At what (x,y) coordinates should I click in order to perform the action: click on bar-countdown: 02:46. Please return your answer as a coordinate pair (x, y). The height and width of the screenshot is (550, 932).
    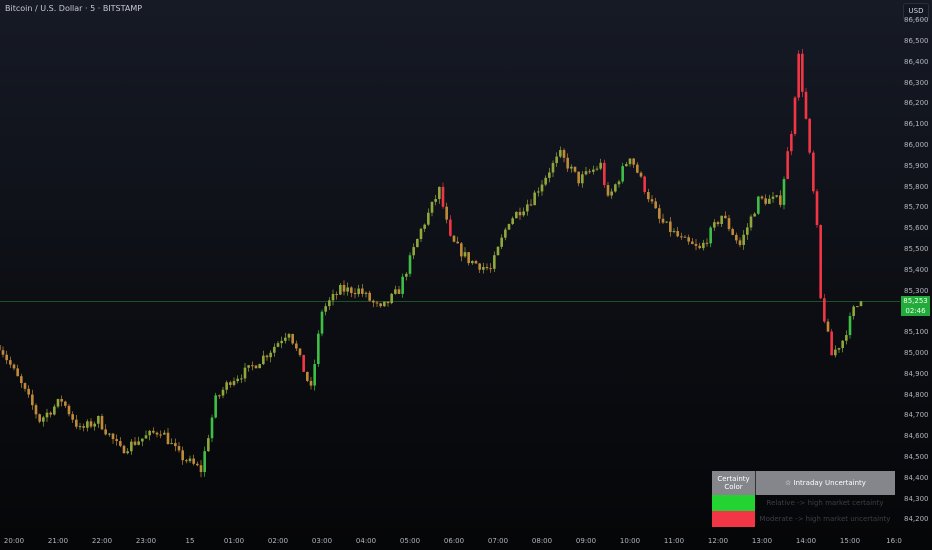
    Looking at the image, I should click on (915, 311).